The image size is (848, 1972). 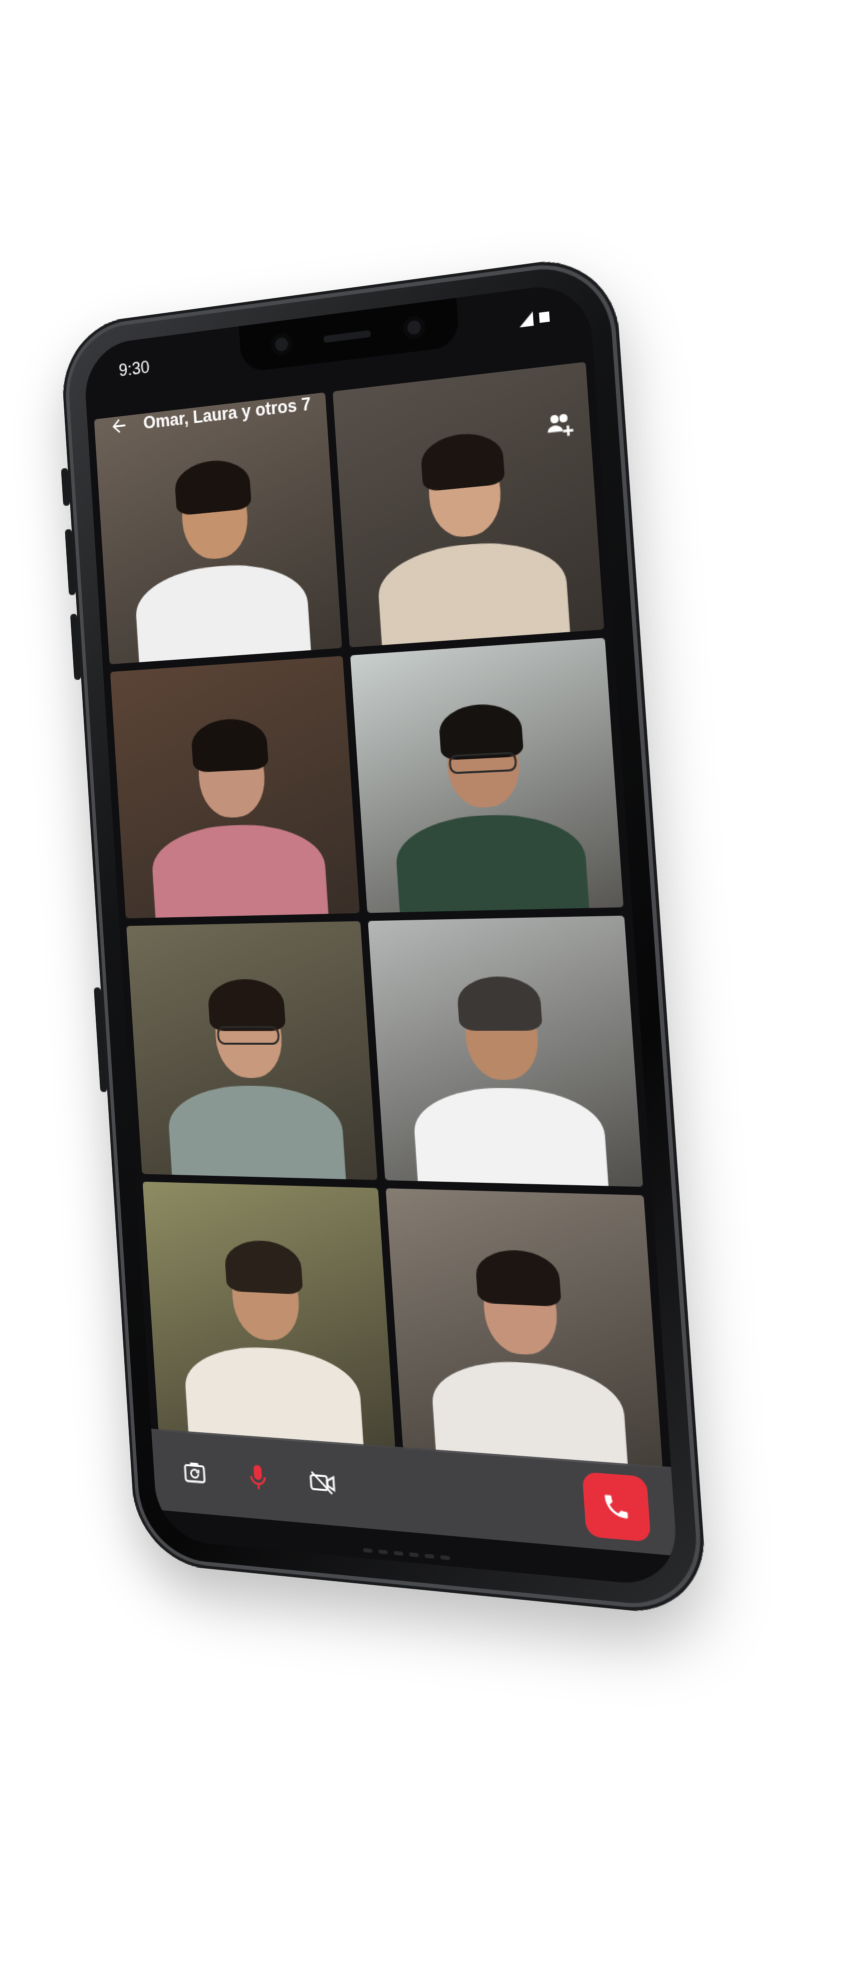 I want to click on flip-camera-button, so click(x=195, y=1473).